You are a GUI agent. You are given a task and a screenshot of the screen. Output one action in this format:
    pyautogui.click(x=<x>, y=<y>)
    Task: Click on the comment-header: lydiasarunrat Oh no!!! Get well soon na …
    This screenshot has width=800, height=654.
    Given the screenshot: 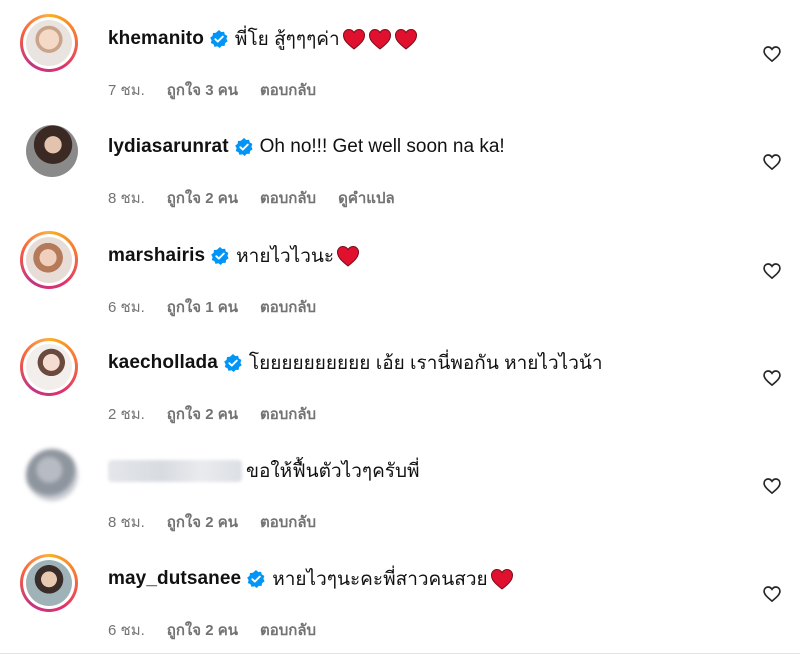 What is the action you would take?
    pyautogui.click(x=306, y=147)
    